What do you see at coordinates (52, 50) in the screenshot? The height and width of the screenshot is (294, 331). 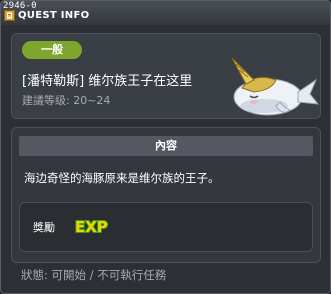 I see `category-badge: 一般` at bounding box center [52, 50].